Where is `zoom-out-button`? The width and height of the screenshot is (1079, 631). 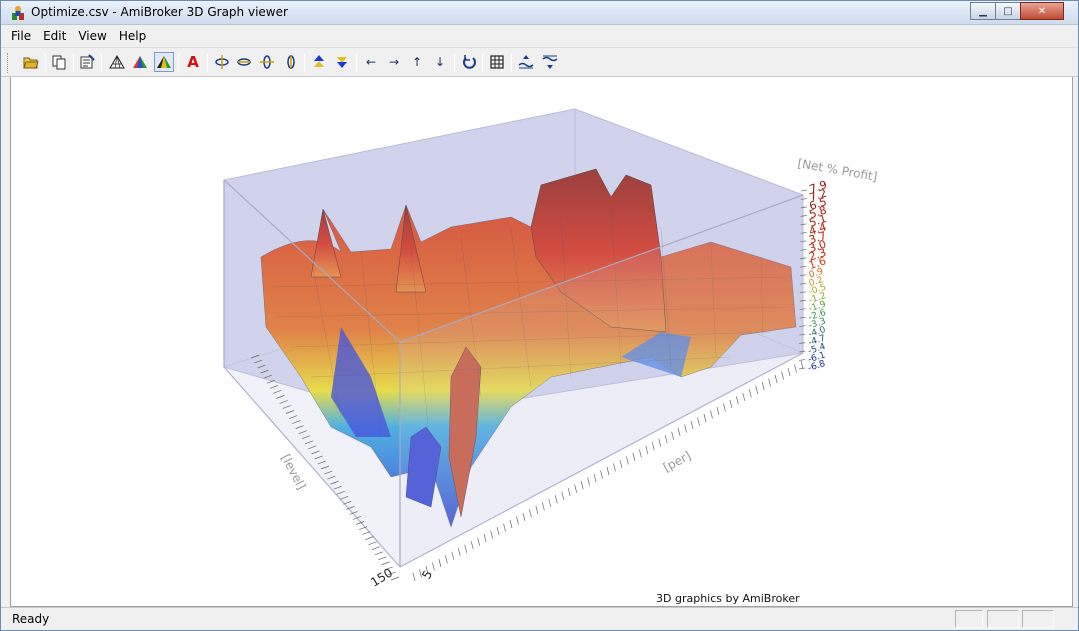 zoom-out-button is located at coordinates (342, 62).